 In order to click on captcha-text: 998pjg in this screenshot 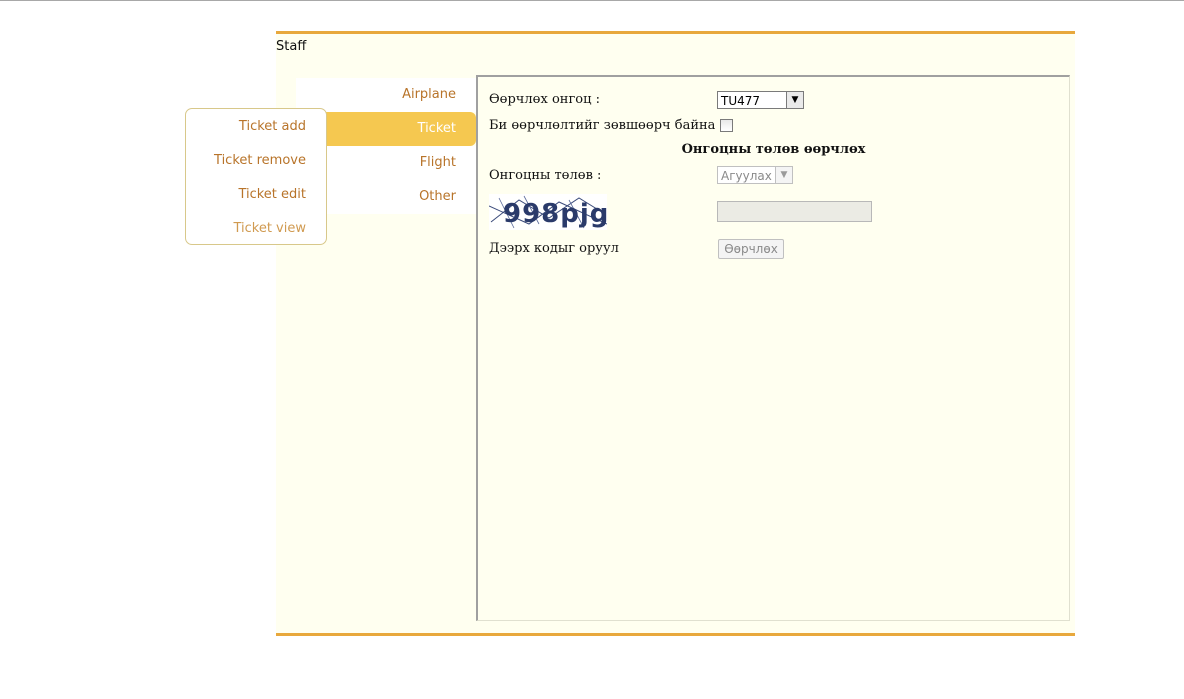, I will do `click(555, 214)`.